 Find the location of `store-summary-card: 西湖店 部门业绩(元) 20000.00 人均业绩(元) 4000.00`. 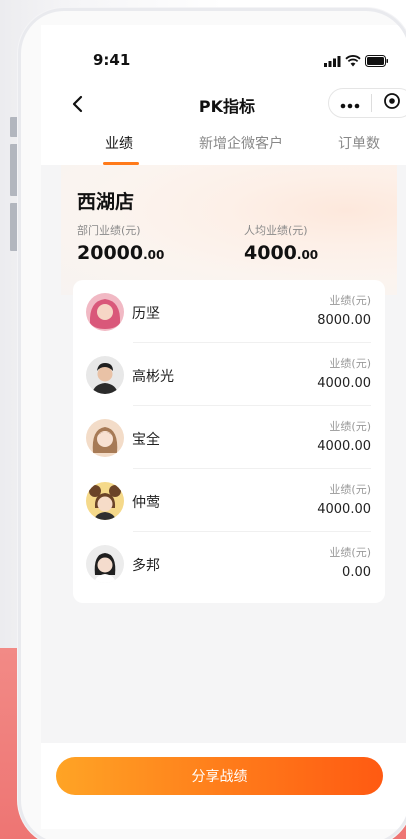

store-summary-card: 西湖店 部门业绩(元) 20000.00 人均业绩(元) 4000.00 is located at coordinates (229, 230).